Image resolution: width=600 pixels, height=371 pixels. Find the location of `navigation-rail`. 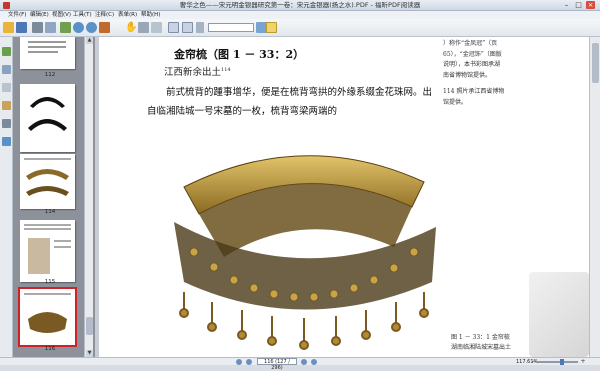

navigation-rail is located at coordinates (6, 201).